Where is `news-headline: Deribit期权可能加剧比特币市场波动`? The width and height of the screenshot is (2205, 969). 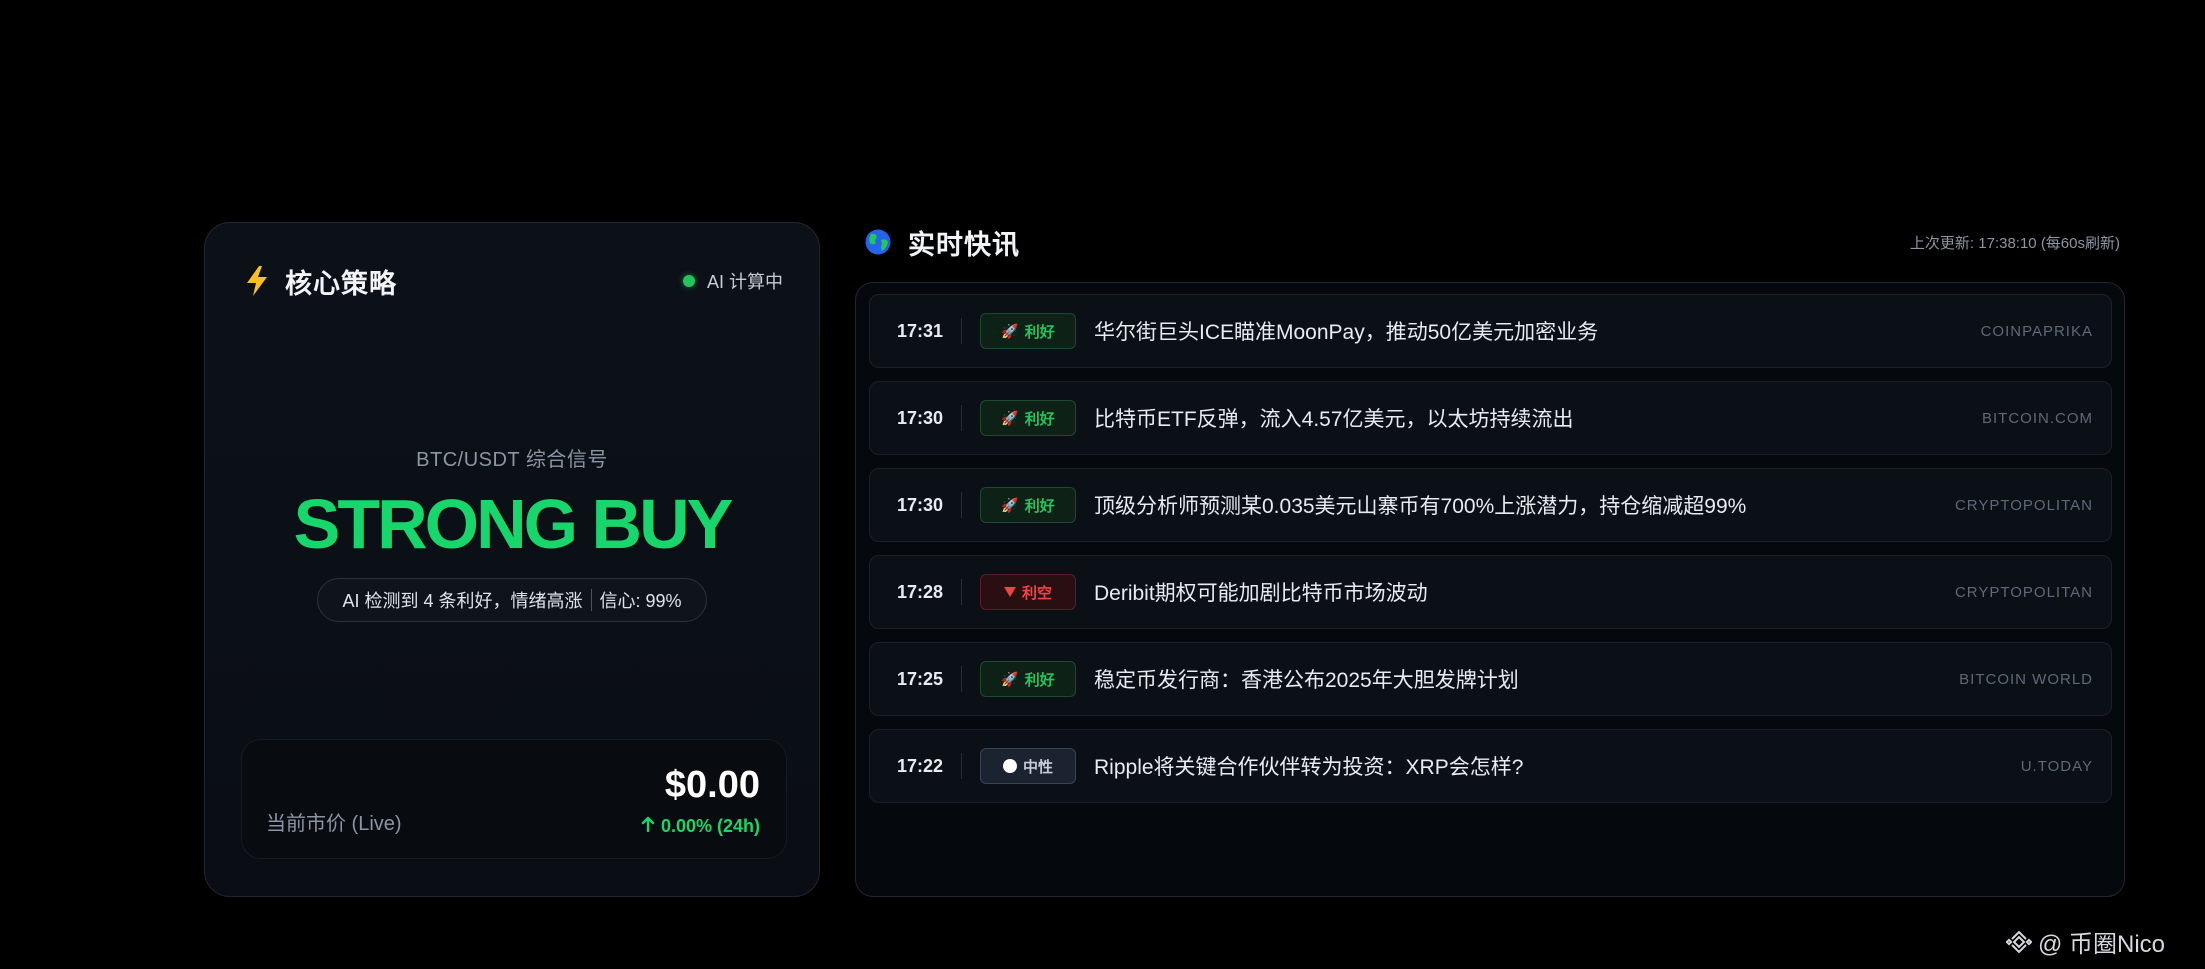
news-headline: Deribit期权可能加剧比特币市场波动 is located at coordinates (1524, 592).